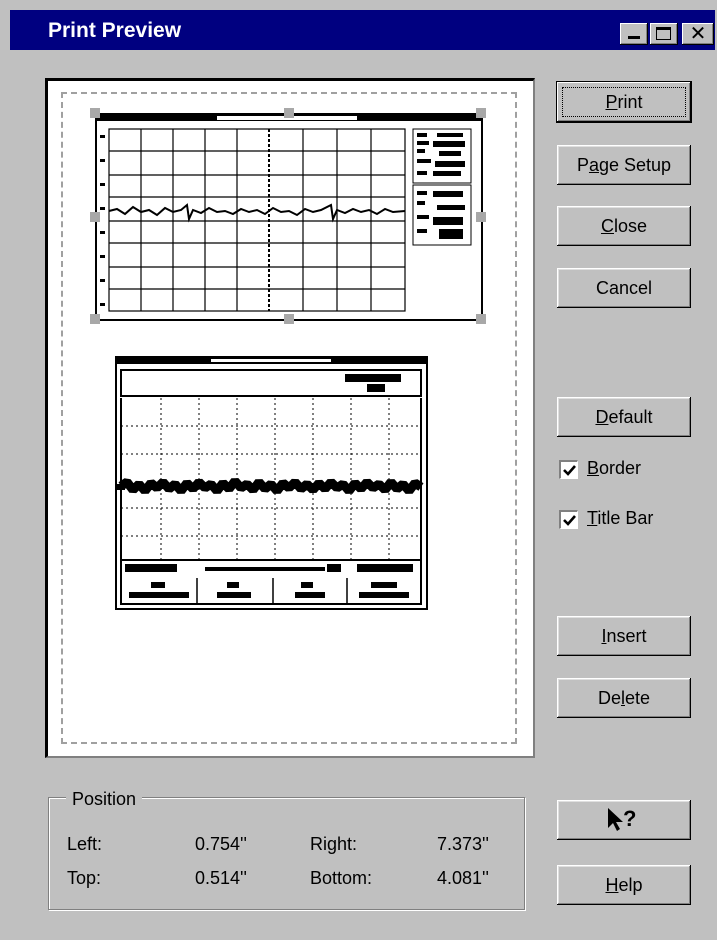  What do you see at coordinates (221, 844) in the screenshot?
I see `left-value: 0.754''` at bounding box center [221, 844].